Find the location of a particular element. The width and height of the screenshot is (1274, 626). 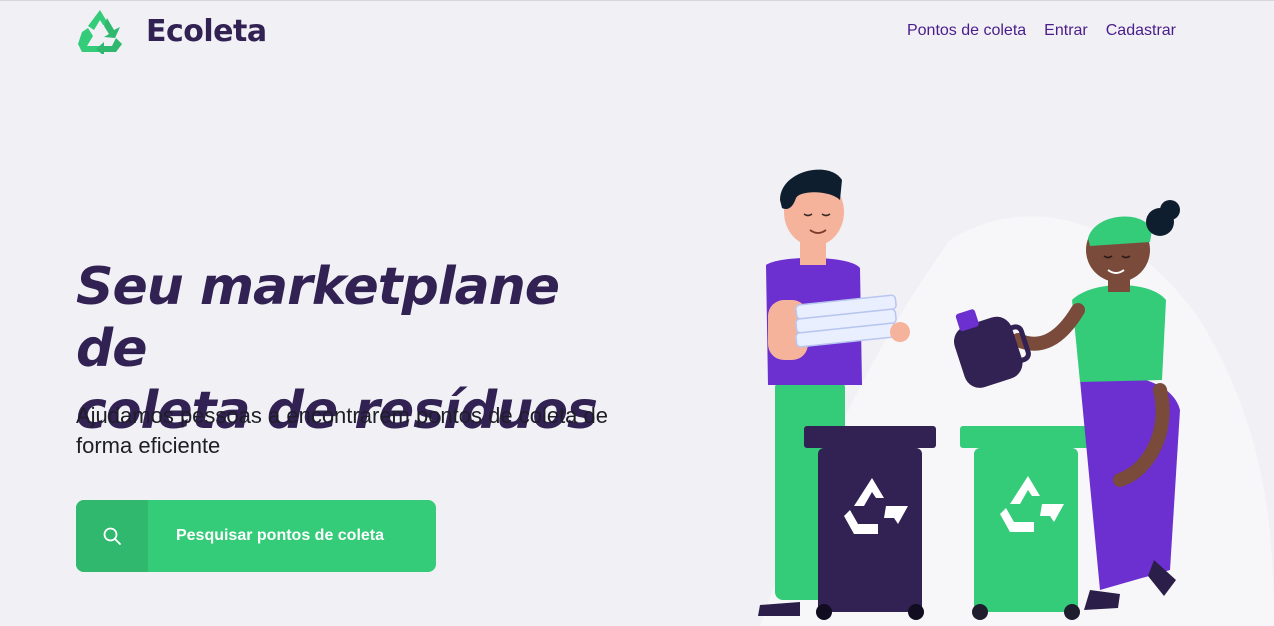

search-icon is located at coordinates (112, 536).